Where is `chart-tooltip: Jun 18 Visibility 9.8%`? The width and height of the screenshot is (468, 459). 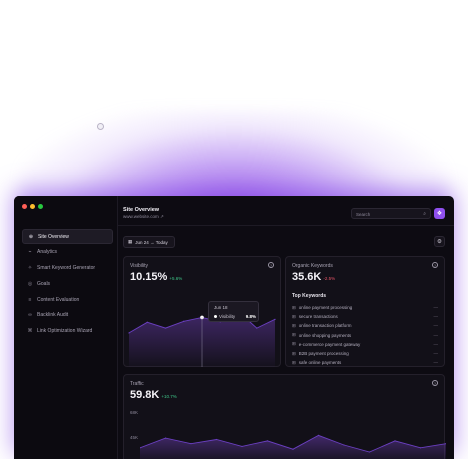
chart-tooltip: Jun 18 Visibility 9.8% is located at coordinates (233, 311).